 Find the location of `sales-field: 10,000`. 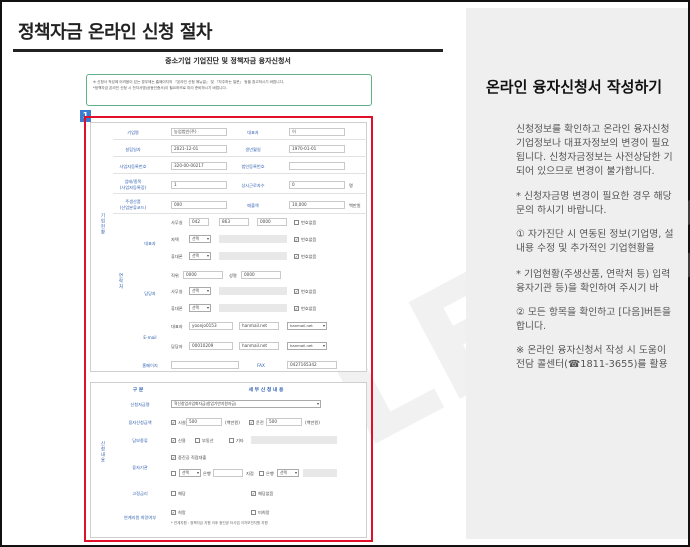

sales-field: 10,000 is located at coordinates (317, 205).